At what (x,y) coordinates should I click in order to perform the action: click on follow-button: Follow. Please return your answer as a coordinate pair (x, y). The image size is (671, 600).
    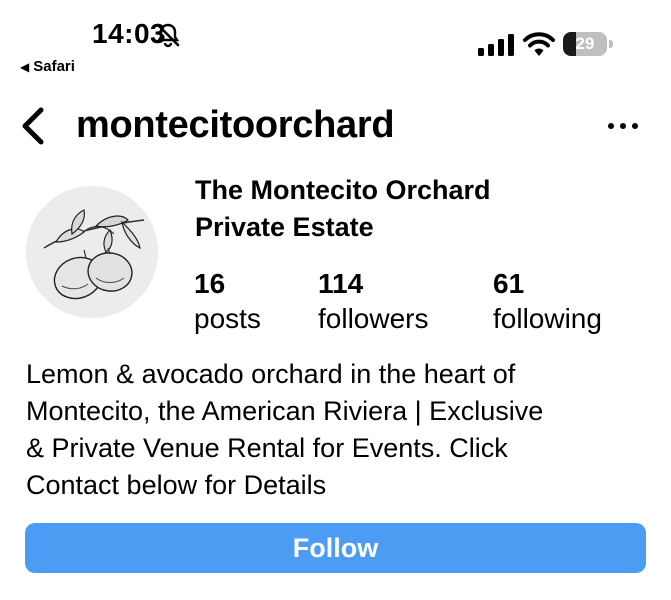
    Looking at the image, I should click on (335, 548).